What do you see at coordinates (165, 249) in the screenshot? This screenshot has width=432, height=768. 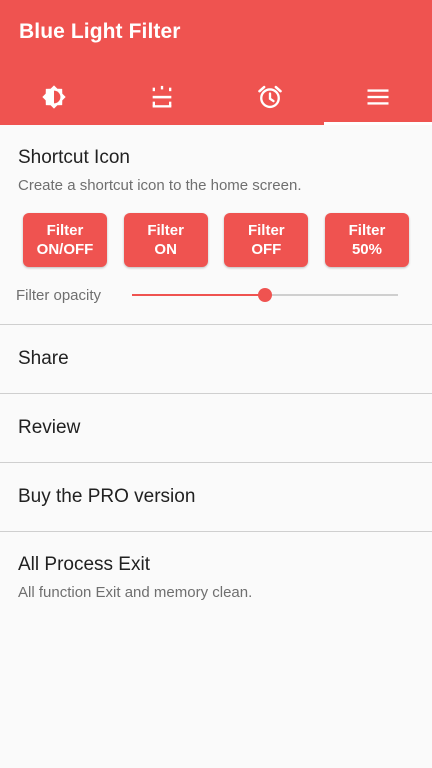 I see `button-label-line2: ON` at bounding box center [165, 249].